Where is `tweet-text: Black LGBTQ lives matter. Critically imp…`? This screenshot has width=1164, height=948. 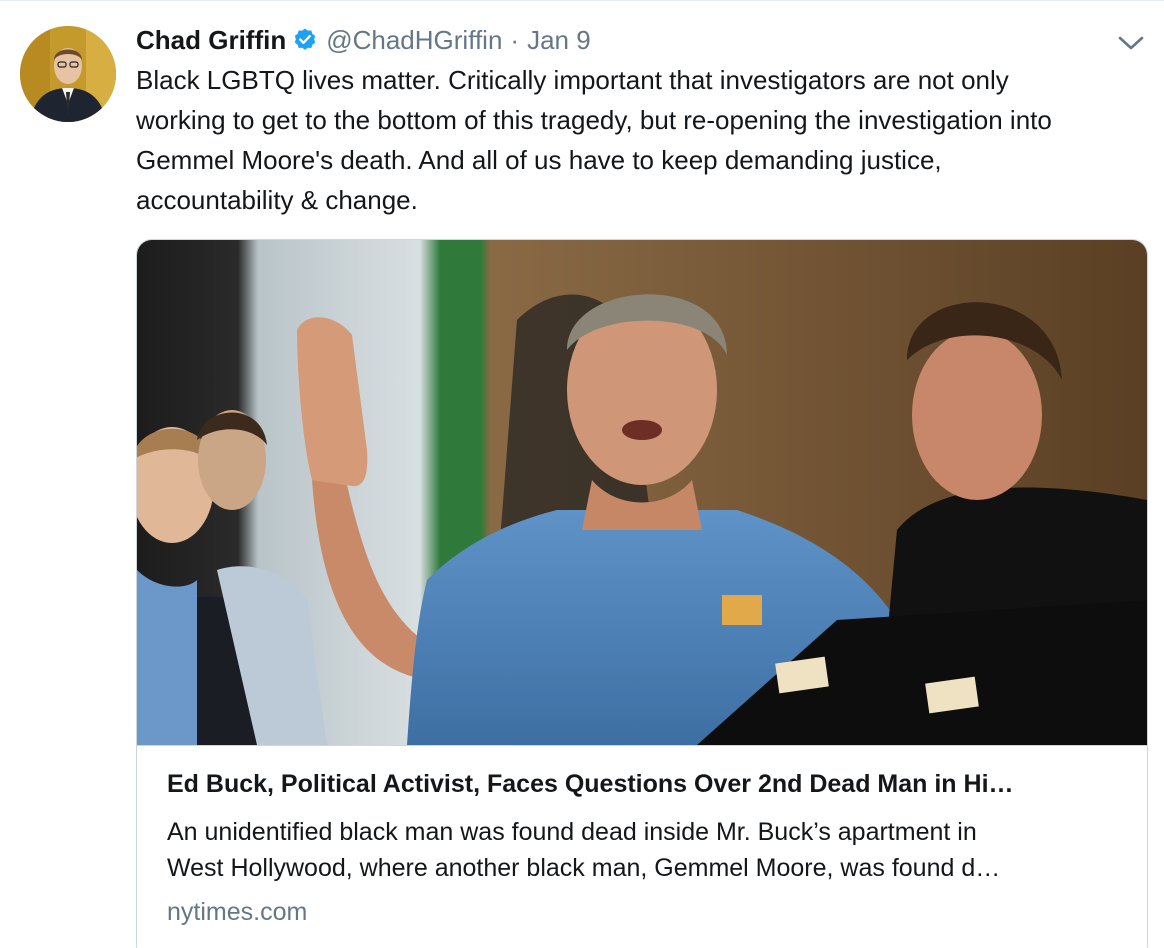
tweet-text: Black LGBTQ lives matter. Critically imp… is located at coordinates (646, 140).